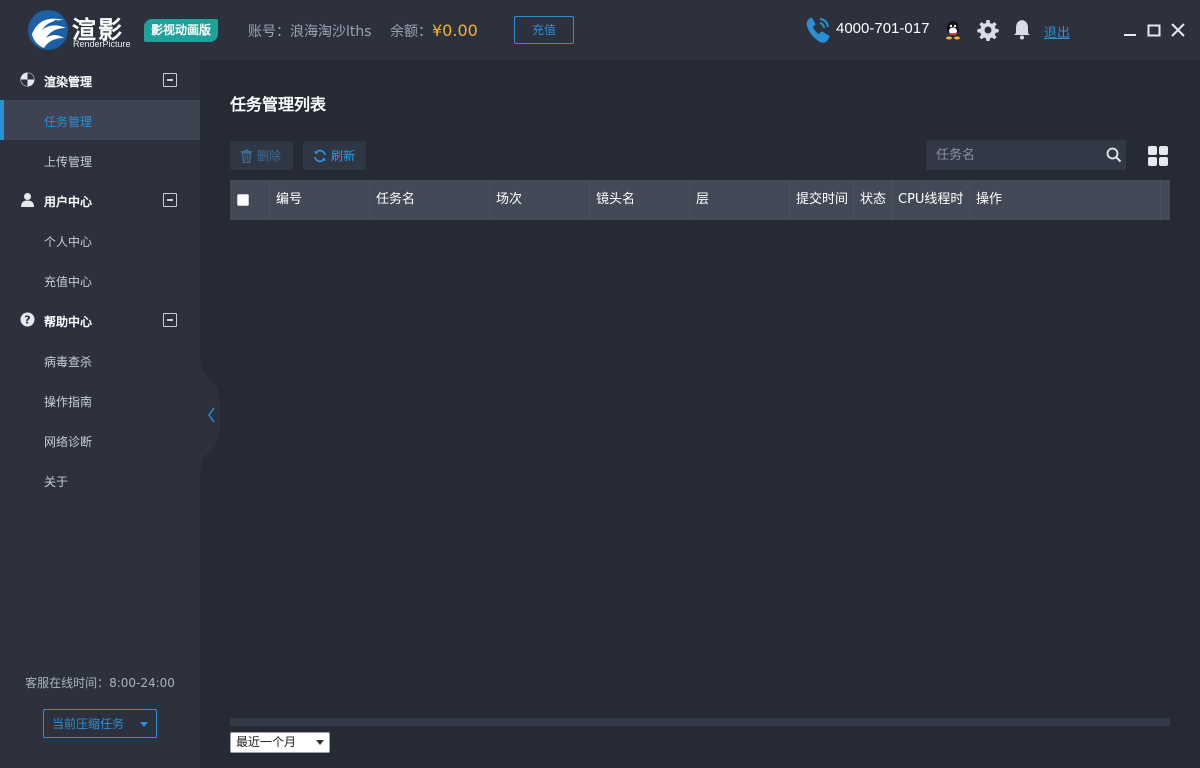 This screenshot has height=768, width=1200. I want to click on refresh-button: 刷新, so click(334, 155).